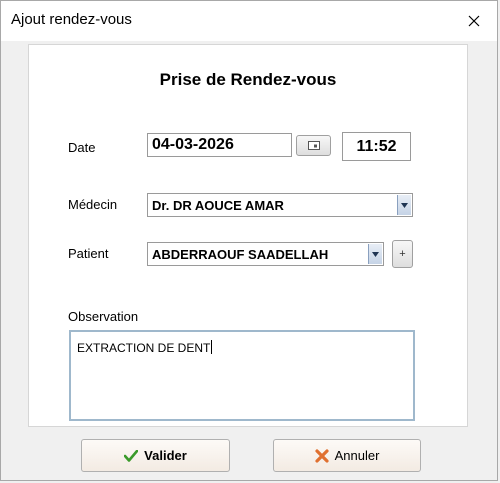  I want to click on cancel-label: Annuler, so click(357, 455).